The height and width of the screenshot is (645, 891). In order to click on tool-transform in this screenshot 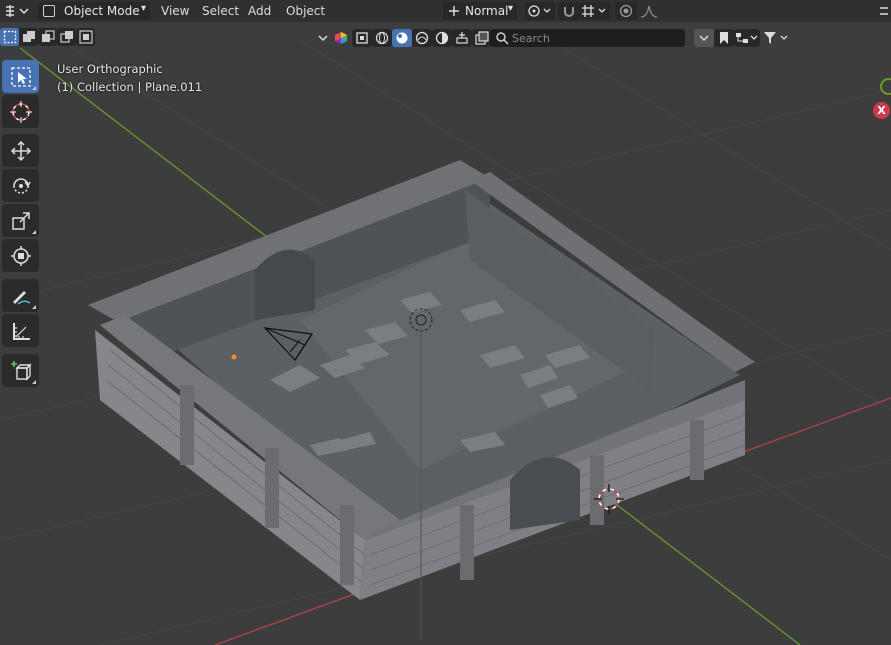, I will do `click(20, 255)`.